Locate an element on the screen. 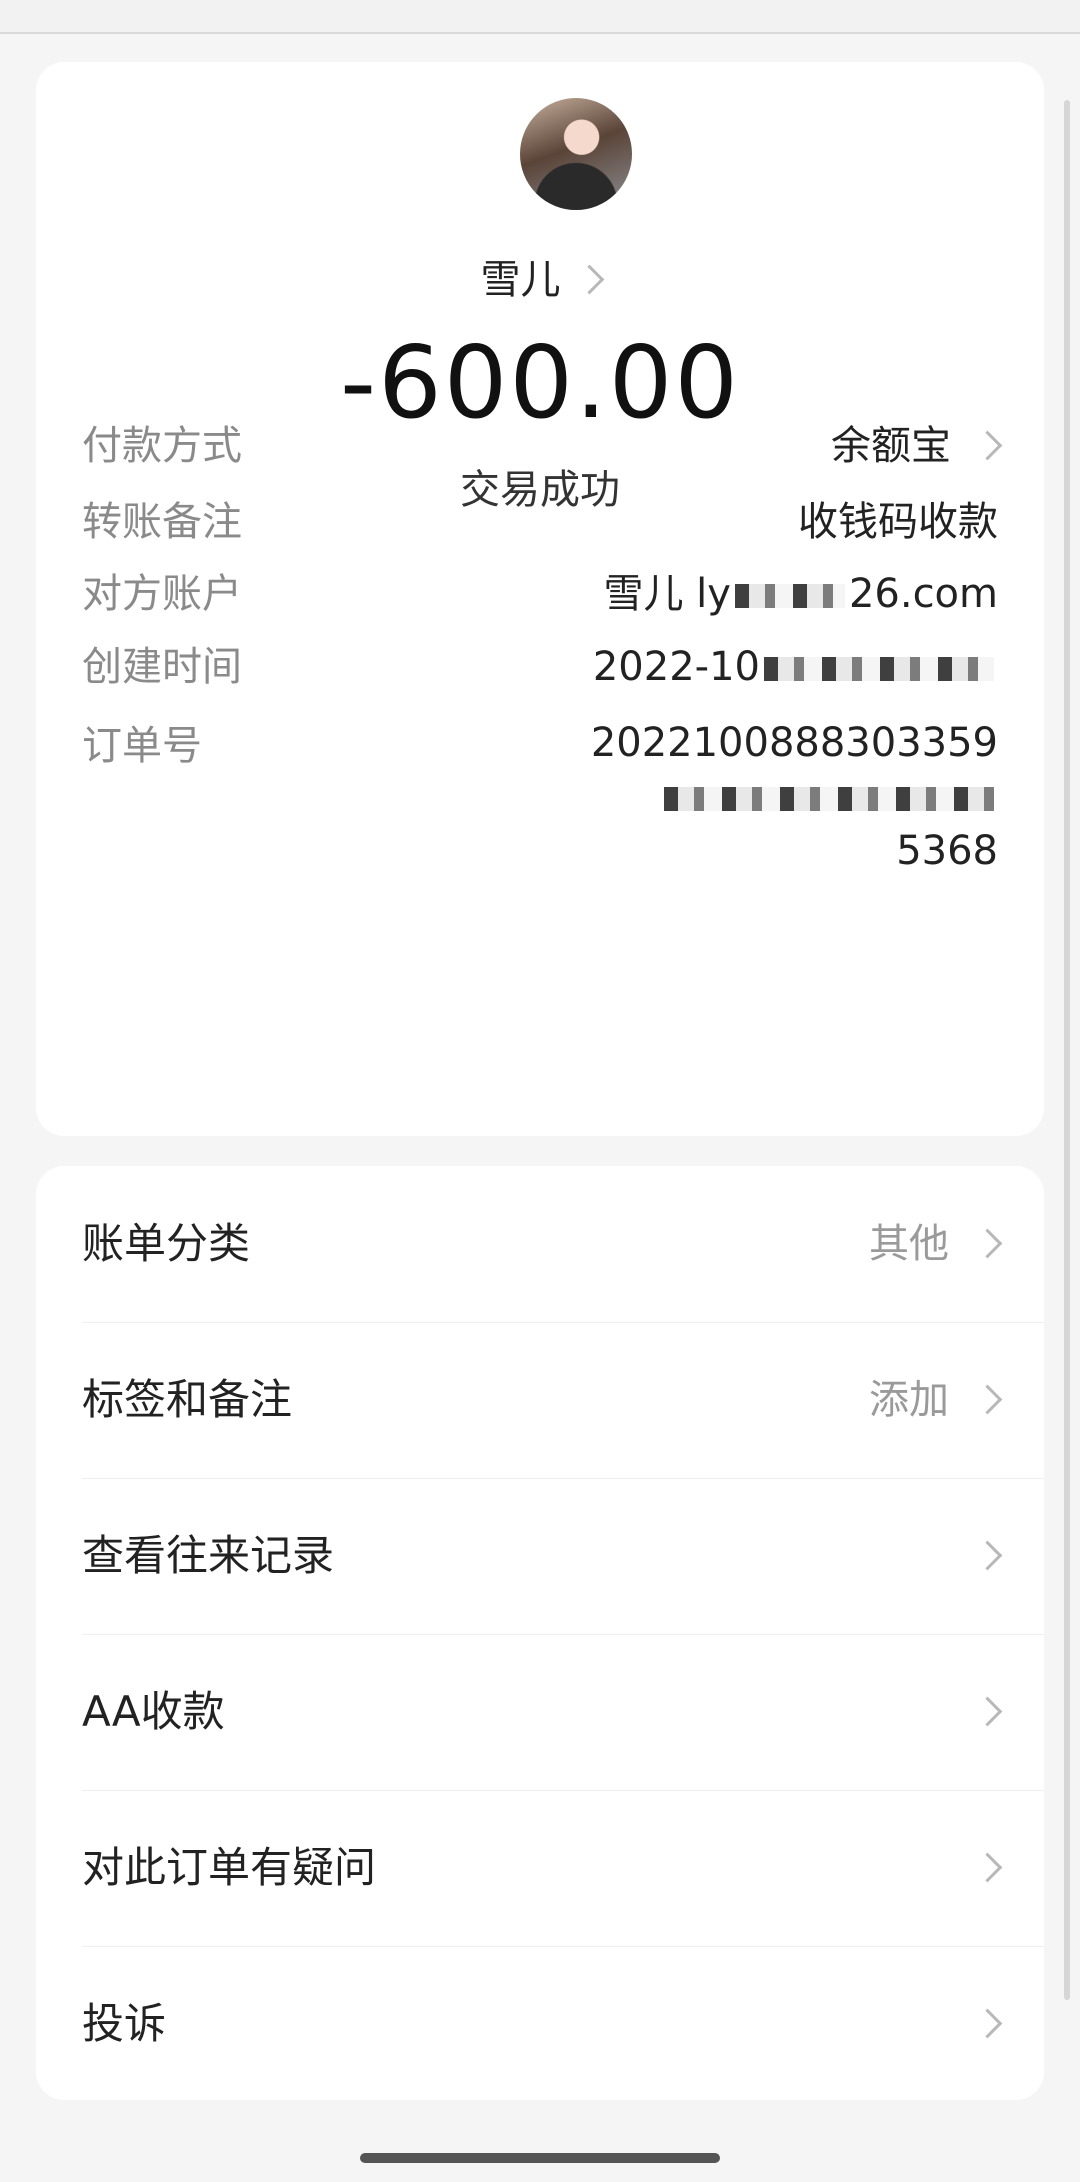 The width and height of the screenshot is (1080, 2182). counterparty-value-start: 雪儿 ly is located at coordinates (667, 594).